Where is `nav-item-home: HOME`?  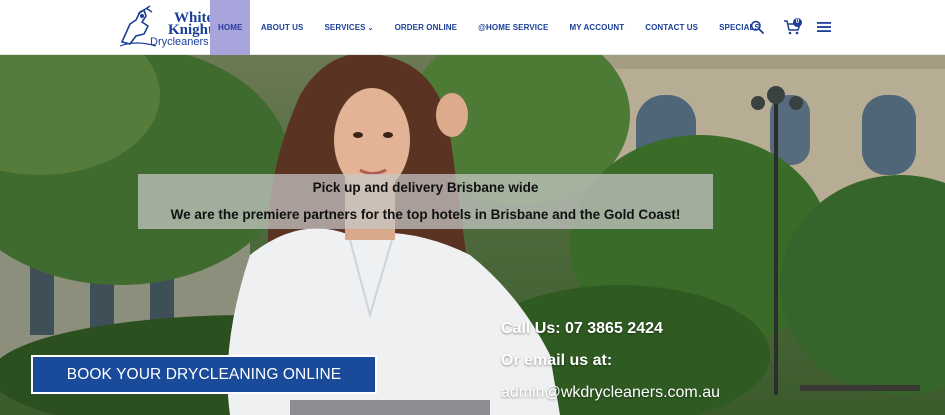 nav-item-home: HOME is located at coordinates (230, 27).